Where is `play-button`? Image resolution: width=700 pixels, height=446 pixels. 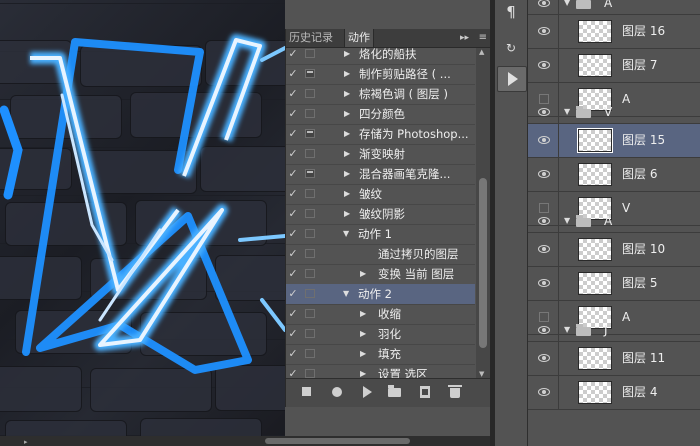 play-button is located at coordinates (367, 392).